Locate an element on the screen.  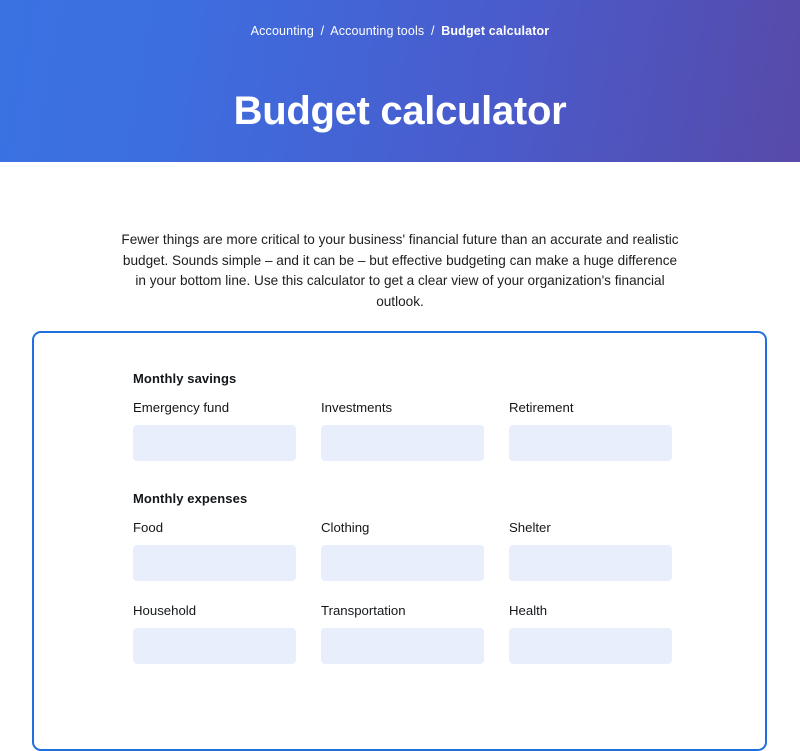
field-grid-monthly-savings: Emergency fund Investments Retirement is located at coordinates (402, 430).